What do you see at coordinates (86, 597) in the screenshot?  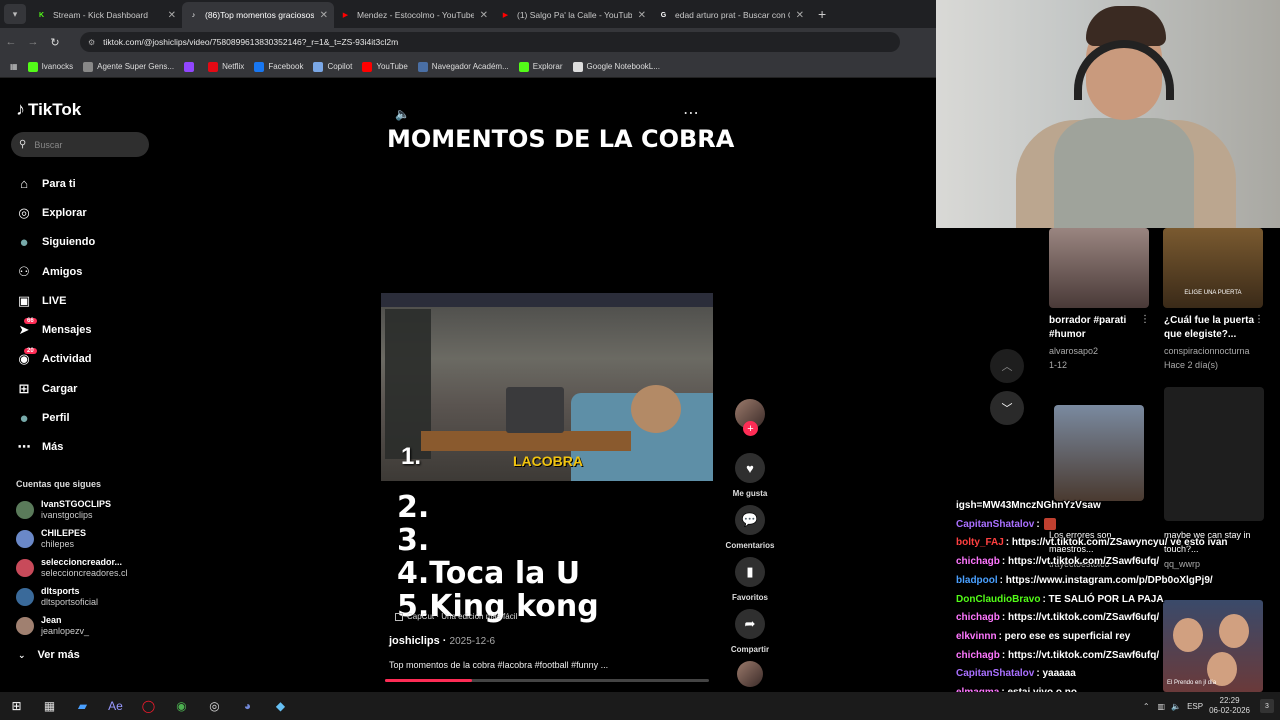 I see `followed-account: dltsports dltsportsoficial` at bounding box center [86, 597].